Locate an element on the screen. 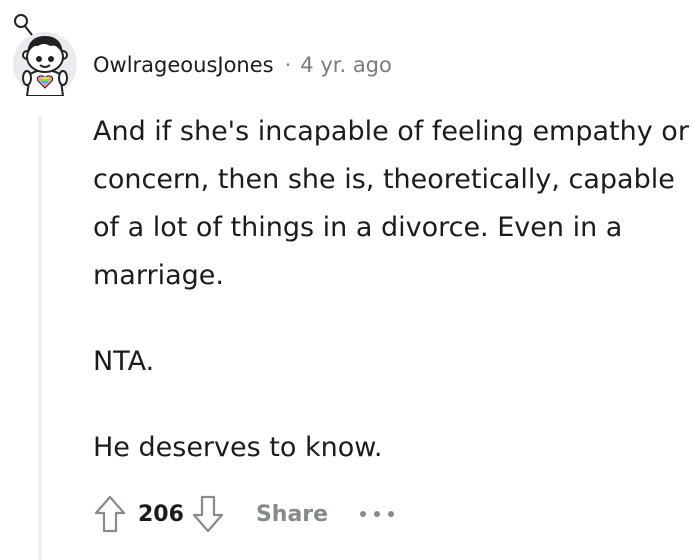 The height and width of the screenshot is (560, 700). comment-paragraph: NTA. is located at coordinates (124, 361).